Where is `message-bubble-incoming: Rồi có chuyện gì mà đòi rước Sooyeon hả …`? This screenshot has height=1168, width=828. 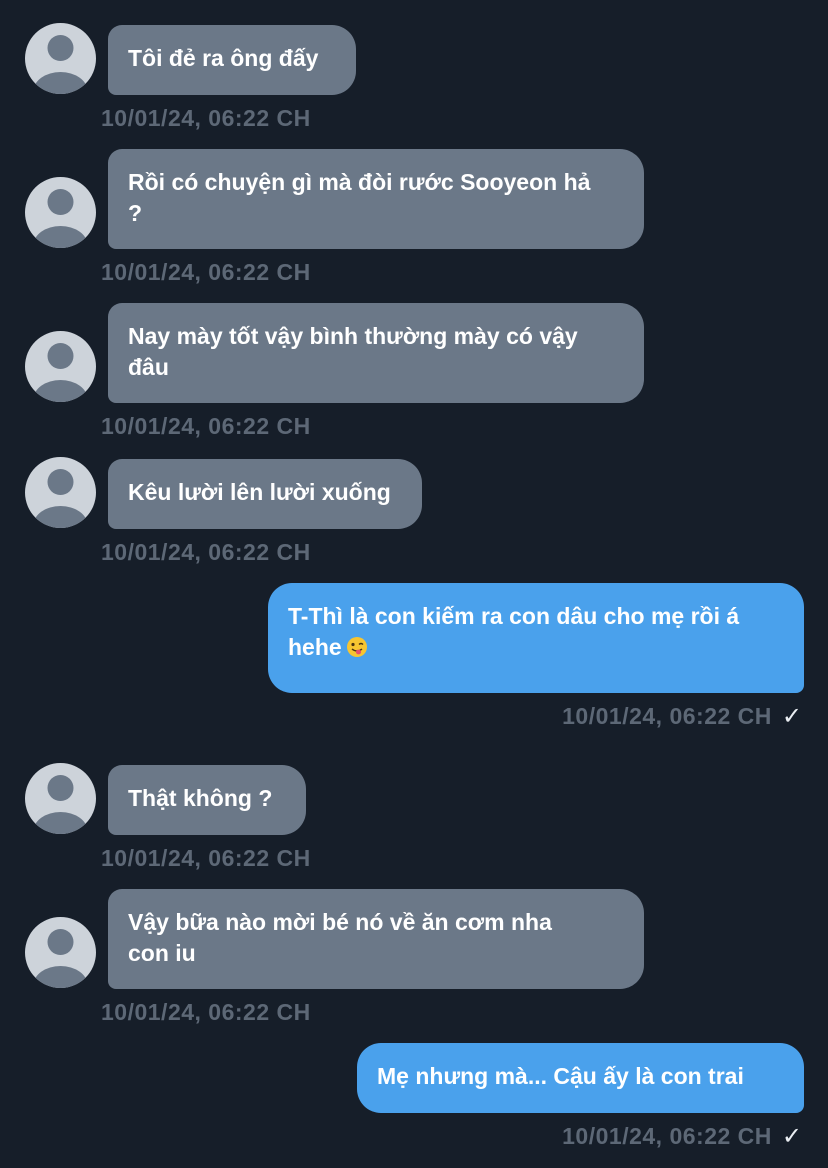
message-bubble-incoming: Rồi có chuyện gì mà đòi rước Sooyeon hả … is located at coordinates (376, 199).